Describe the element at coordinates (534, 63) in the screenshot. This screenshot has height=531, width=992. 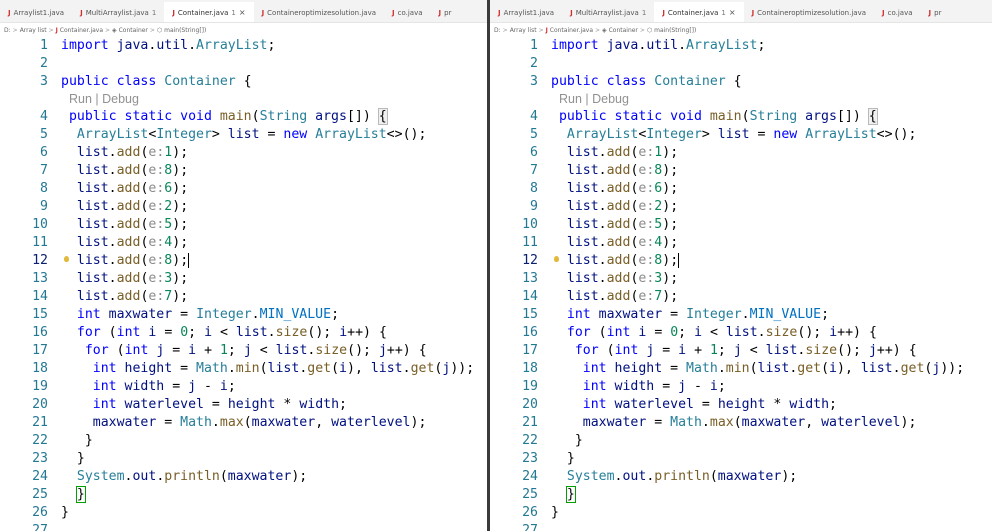
I see `line-number: 2` at that location.